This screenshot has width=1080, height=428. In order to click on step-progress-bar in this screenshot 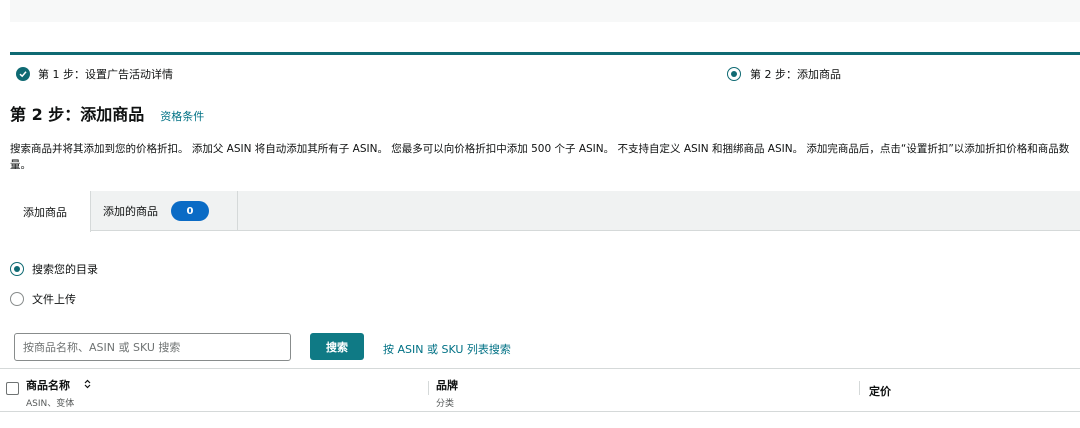, I will do `click(545, 53)`.